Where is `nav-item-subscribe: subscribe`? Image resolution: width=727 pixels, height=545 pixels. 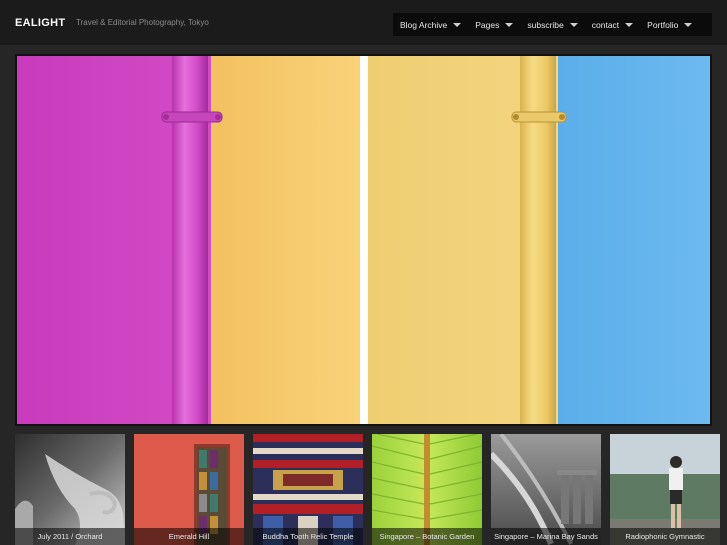 nav-item-subscribe: subscribe is located at coordinates (552, 24).